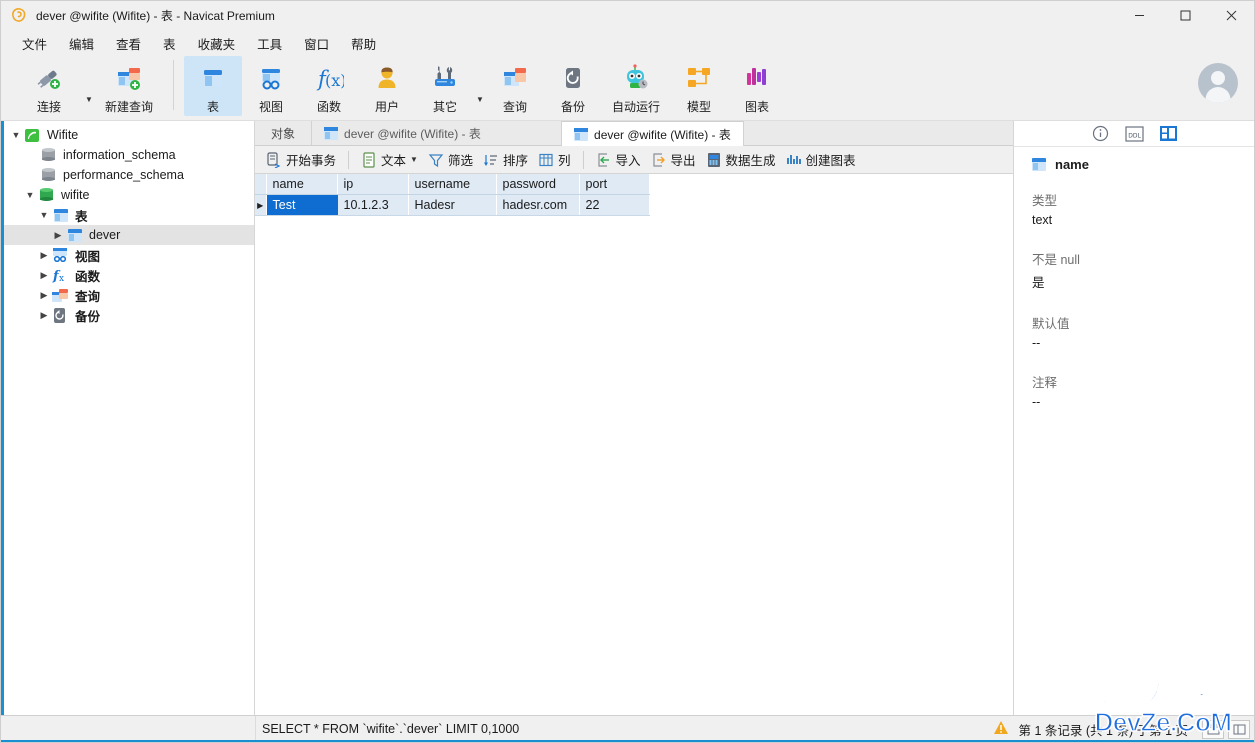 The width and height of the screenshot is (1255, 743). I want to click on tree-label: information_schema, so click(119, 155).